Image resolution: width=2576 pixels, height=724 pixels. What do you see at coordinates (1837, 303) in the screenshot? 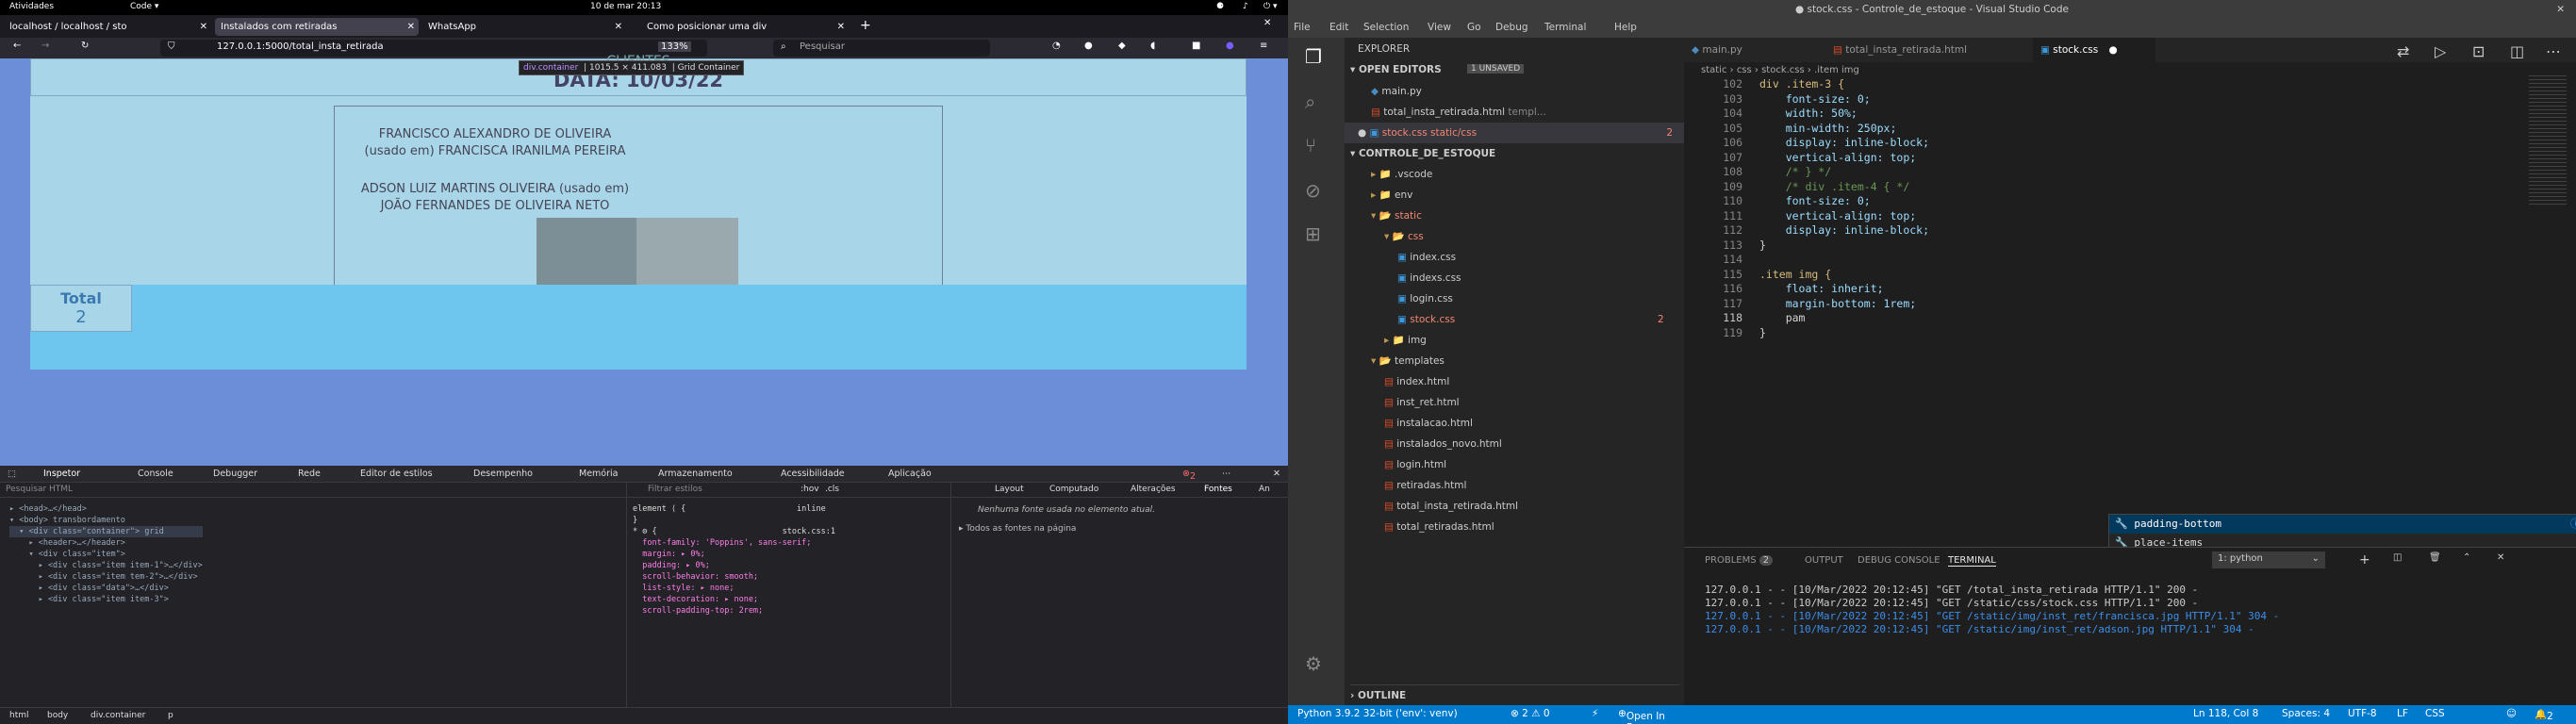
I see `code-line: margin-bottom: 1rem;` at bounding box center [1837, 303].